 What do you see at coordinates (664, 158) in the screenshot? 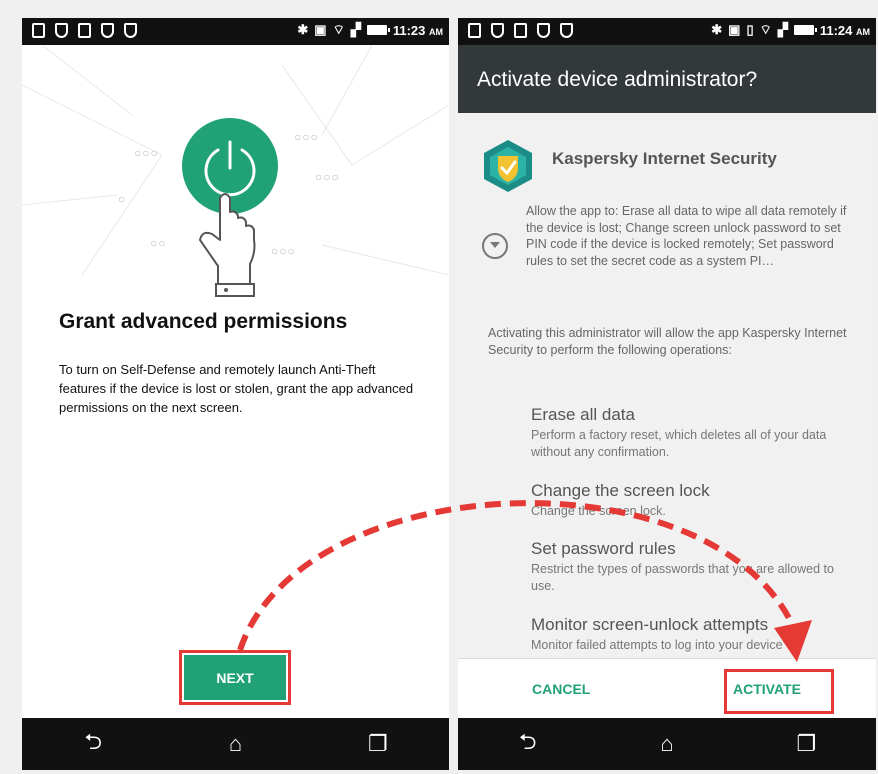
I see `app-name: Kaspersky Internet Security` at bounding box center [664, 158].